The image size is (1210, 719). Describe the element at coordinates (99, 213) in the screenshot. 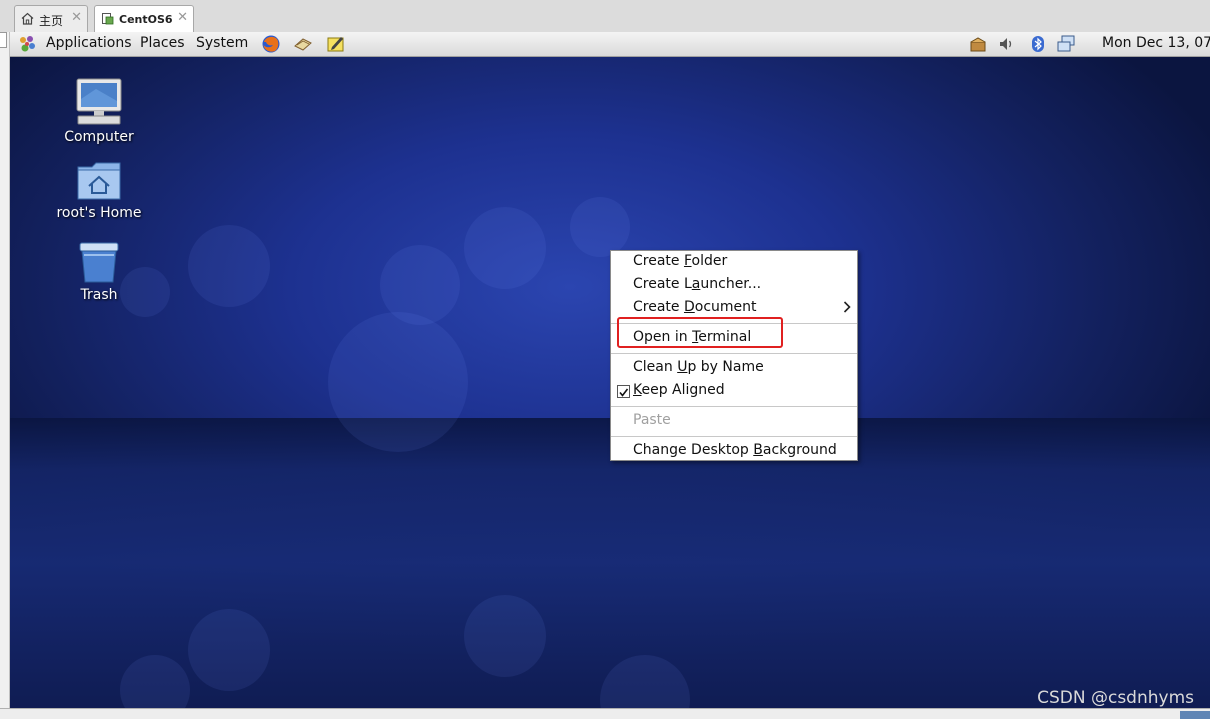

I see `desktop-icon-label: root's Home` at that location.